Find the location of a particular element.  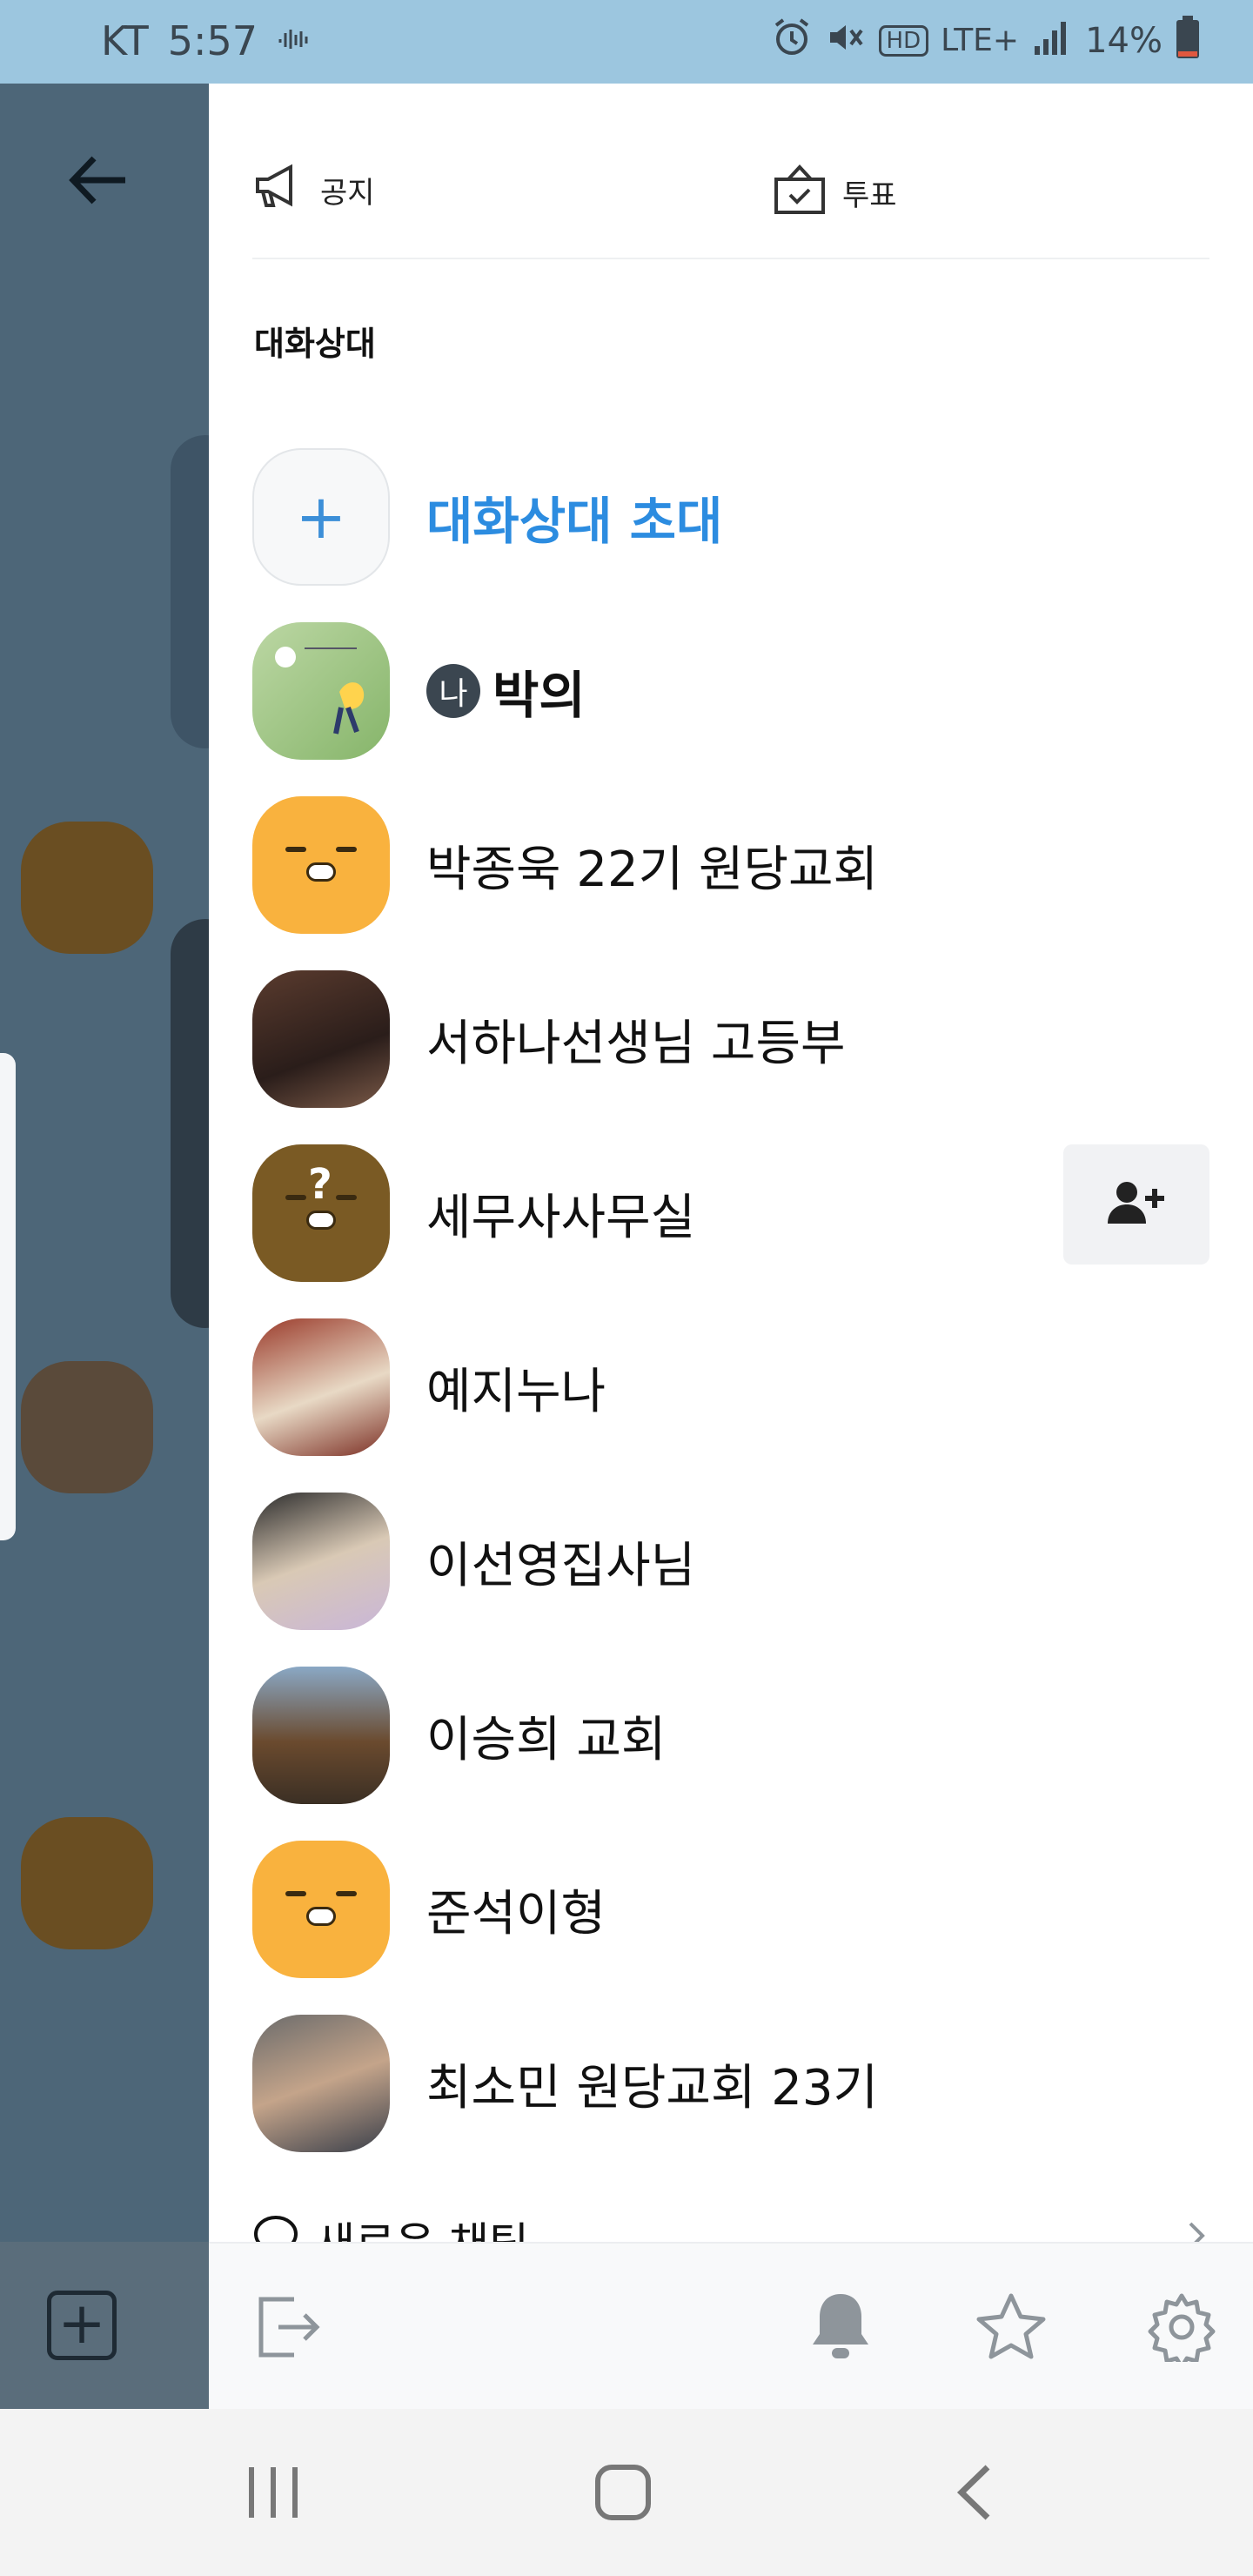

plus-icon: + is located at coordinates (321, 517).